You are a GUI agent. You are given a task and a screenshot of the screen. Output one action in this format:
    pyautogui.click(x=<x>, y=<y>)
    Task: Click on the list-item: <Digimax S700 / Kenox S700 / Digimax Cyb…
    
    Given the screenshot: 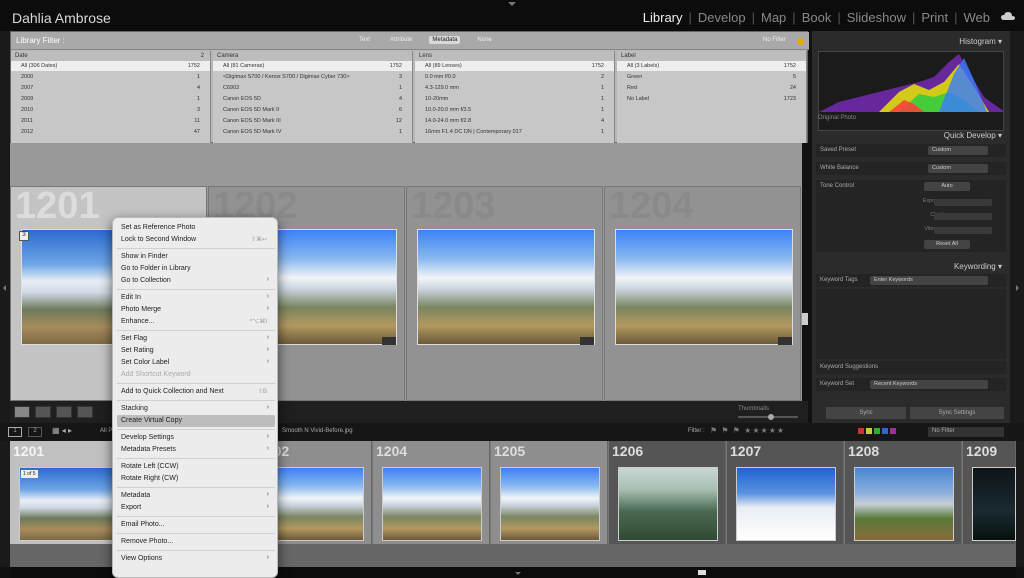 What is the action you would take?
    pyautogui.click(x=312, y=77)
    